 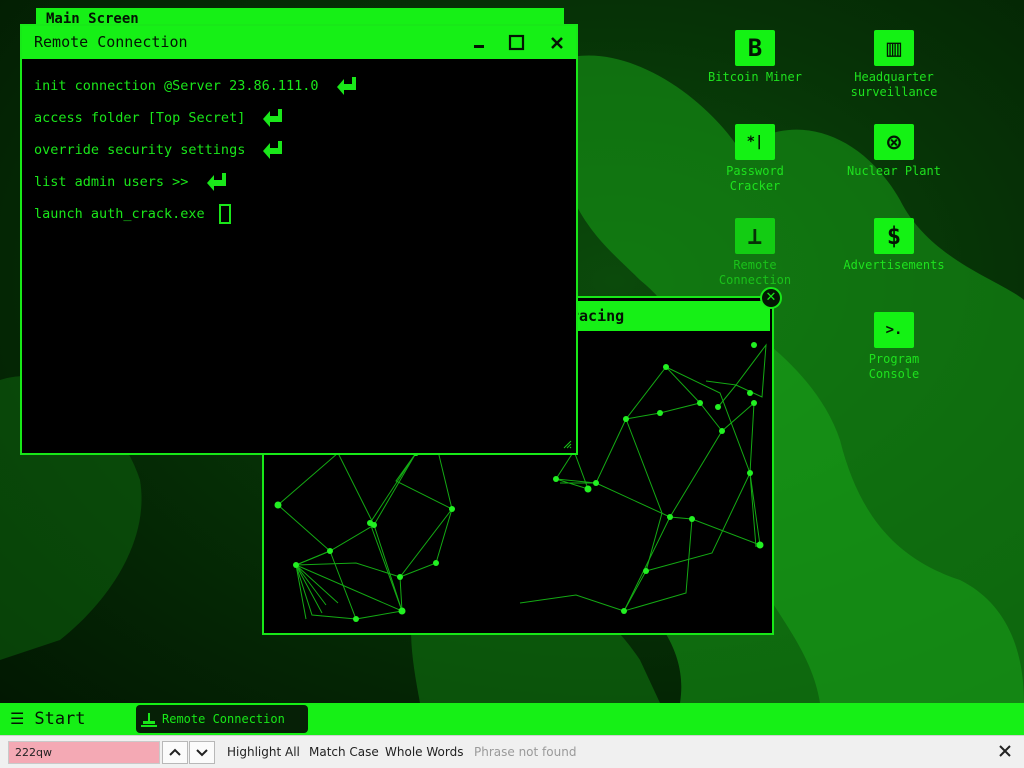 What do you see at coordinates (755, 178) in the screenshot?
I see `desktop-icon-label: Password Cracker` at bounding box center [755, 178].